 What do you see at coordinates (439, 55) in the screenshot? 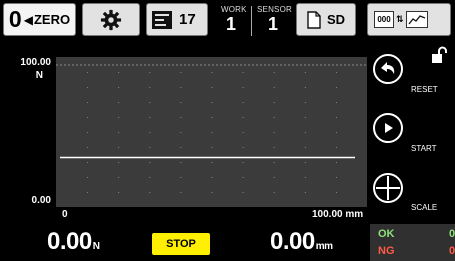
I see `unlock-icon` at bounding box center [439, 55].